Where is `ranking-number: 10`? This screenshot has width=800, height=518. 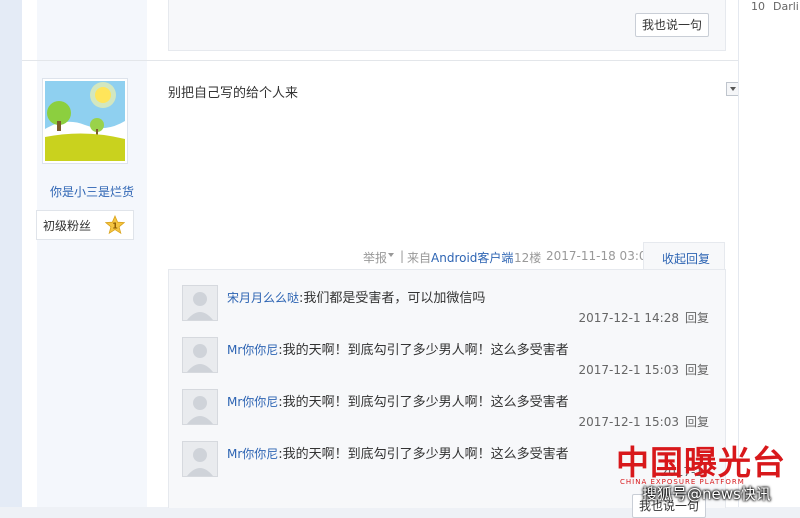 ranking-number: 10 is located at coordinates (758, 6).